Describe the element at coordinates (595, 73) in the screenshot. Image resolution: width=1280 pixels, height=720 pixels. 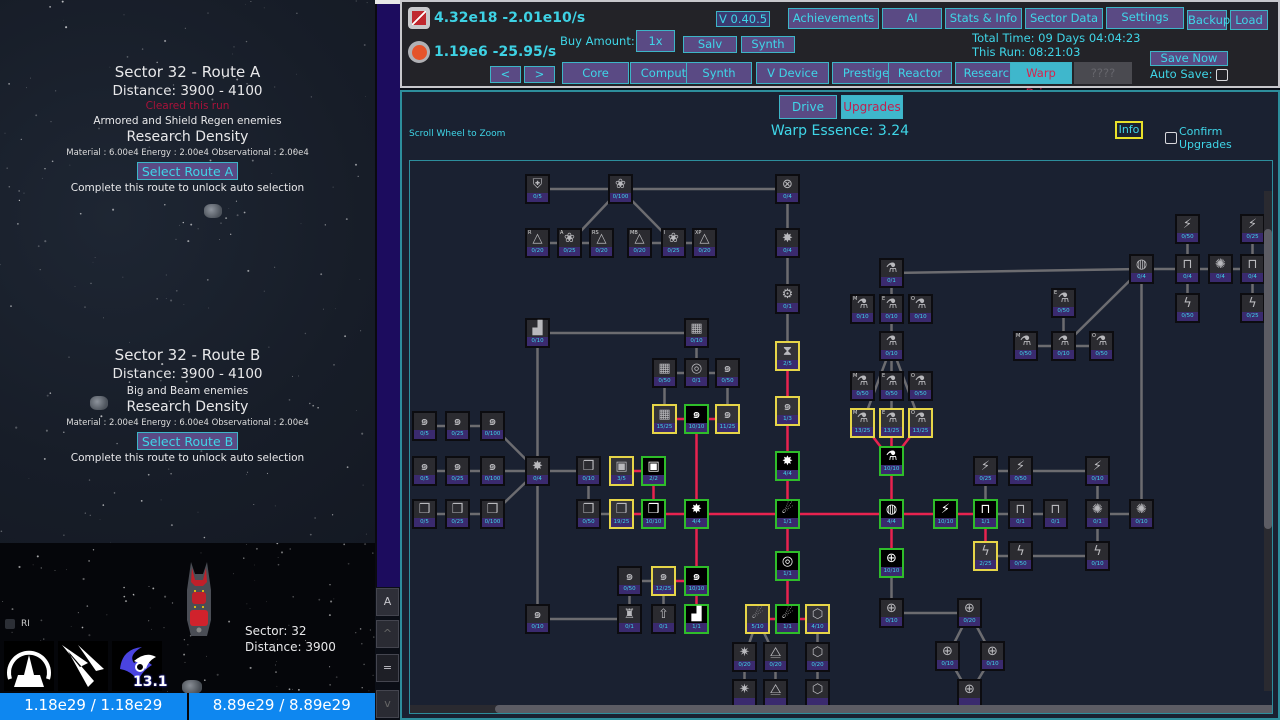
I see `nav-core: Core` at that location.